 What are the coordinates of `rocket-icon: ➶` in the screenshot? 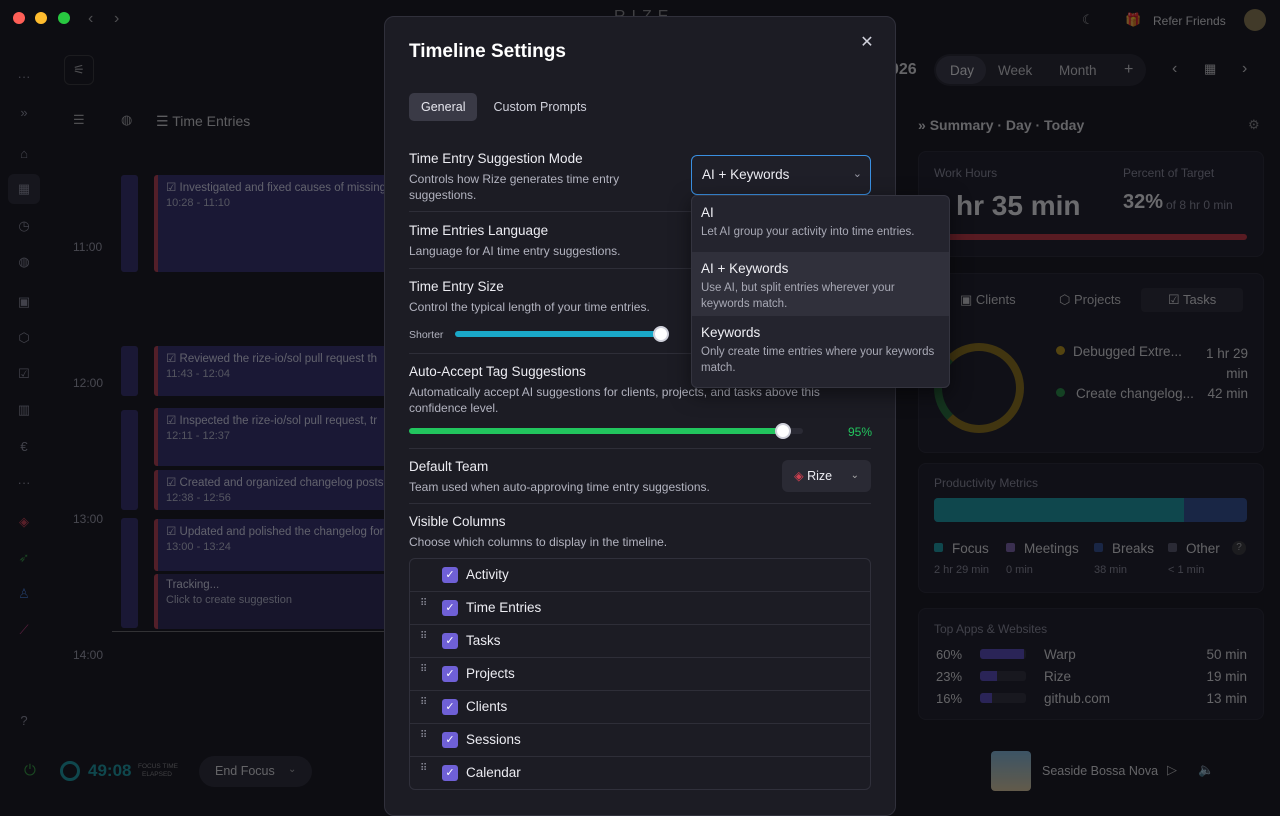 It's located at (24, 558).